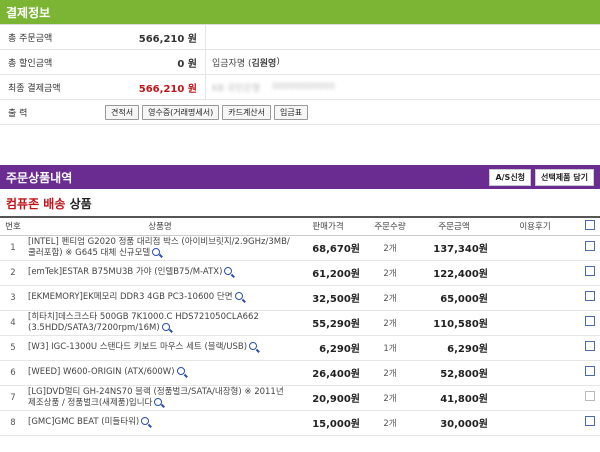 Image resolution: width=600 pixels, height=452 pixels. I want to click on depositor-label: 입금자명 (, so click(232, 63).